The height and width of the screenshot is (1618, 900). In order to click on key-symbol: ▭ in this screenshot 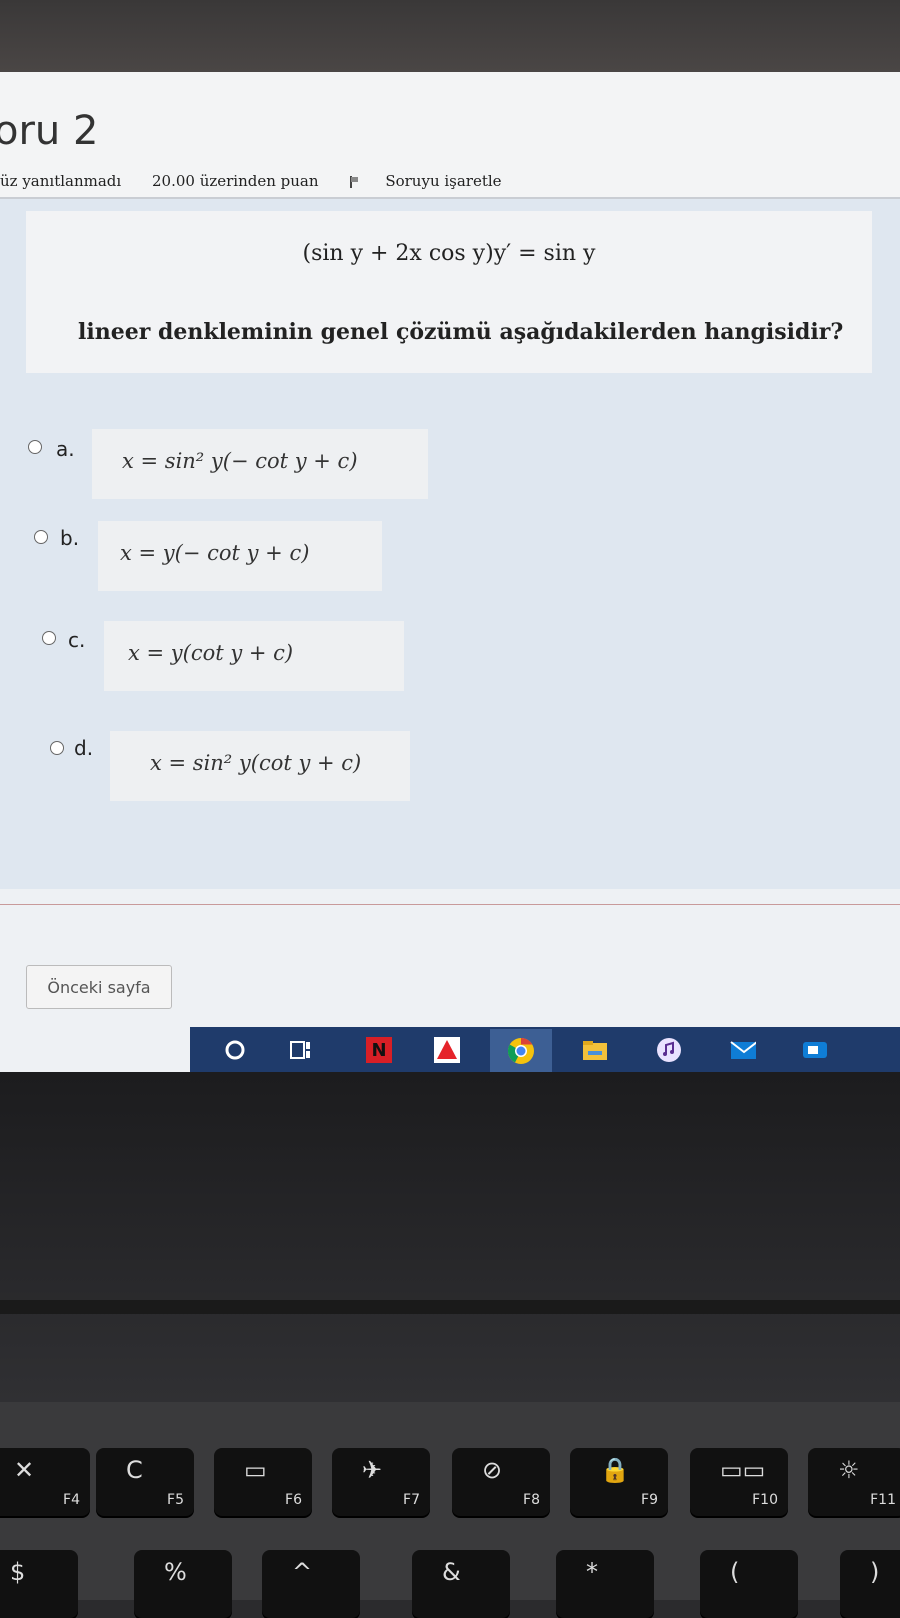, I will do `click(255, 1470)`.